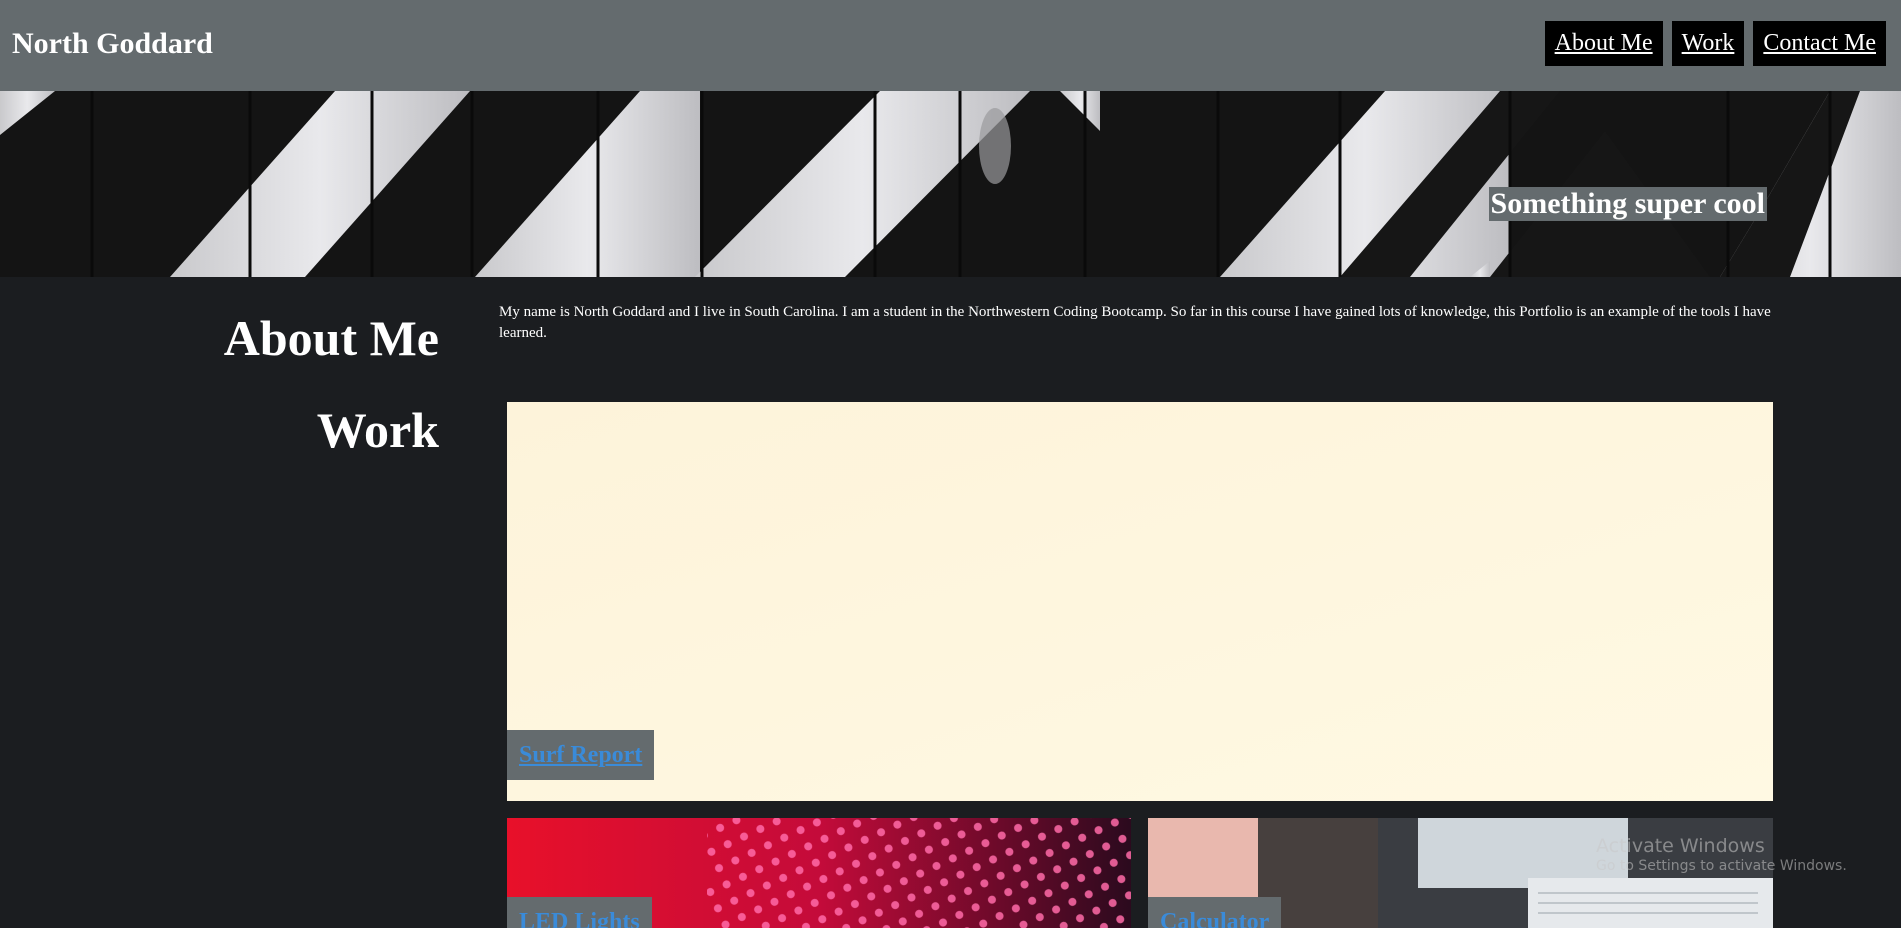  I want to click on work-heading: Work, so click(377, 430).